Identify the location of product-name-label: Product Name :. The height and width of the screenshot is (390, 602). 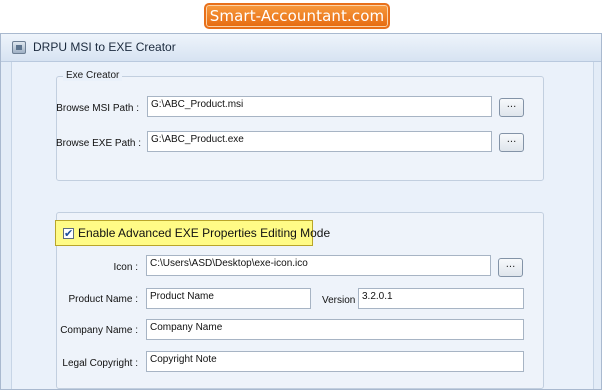
(103, 299).